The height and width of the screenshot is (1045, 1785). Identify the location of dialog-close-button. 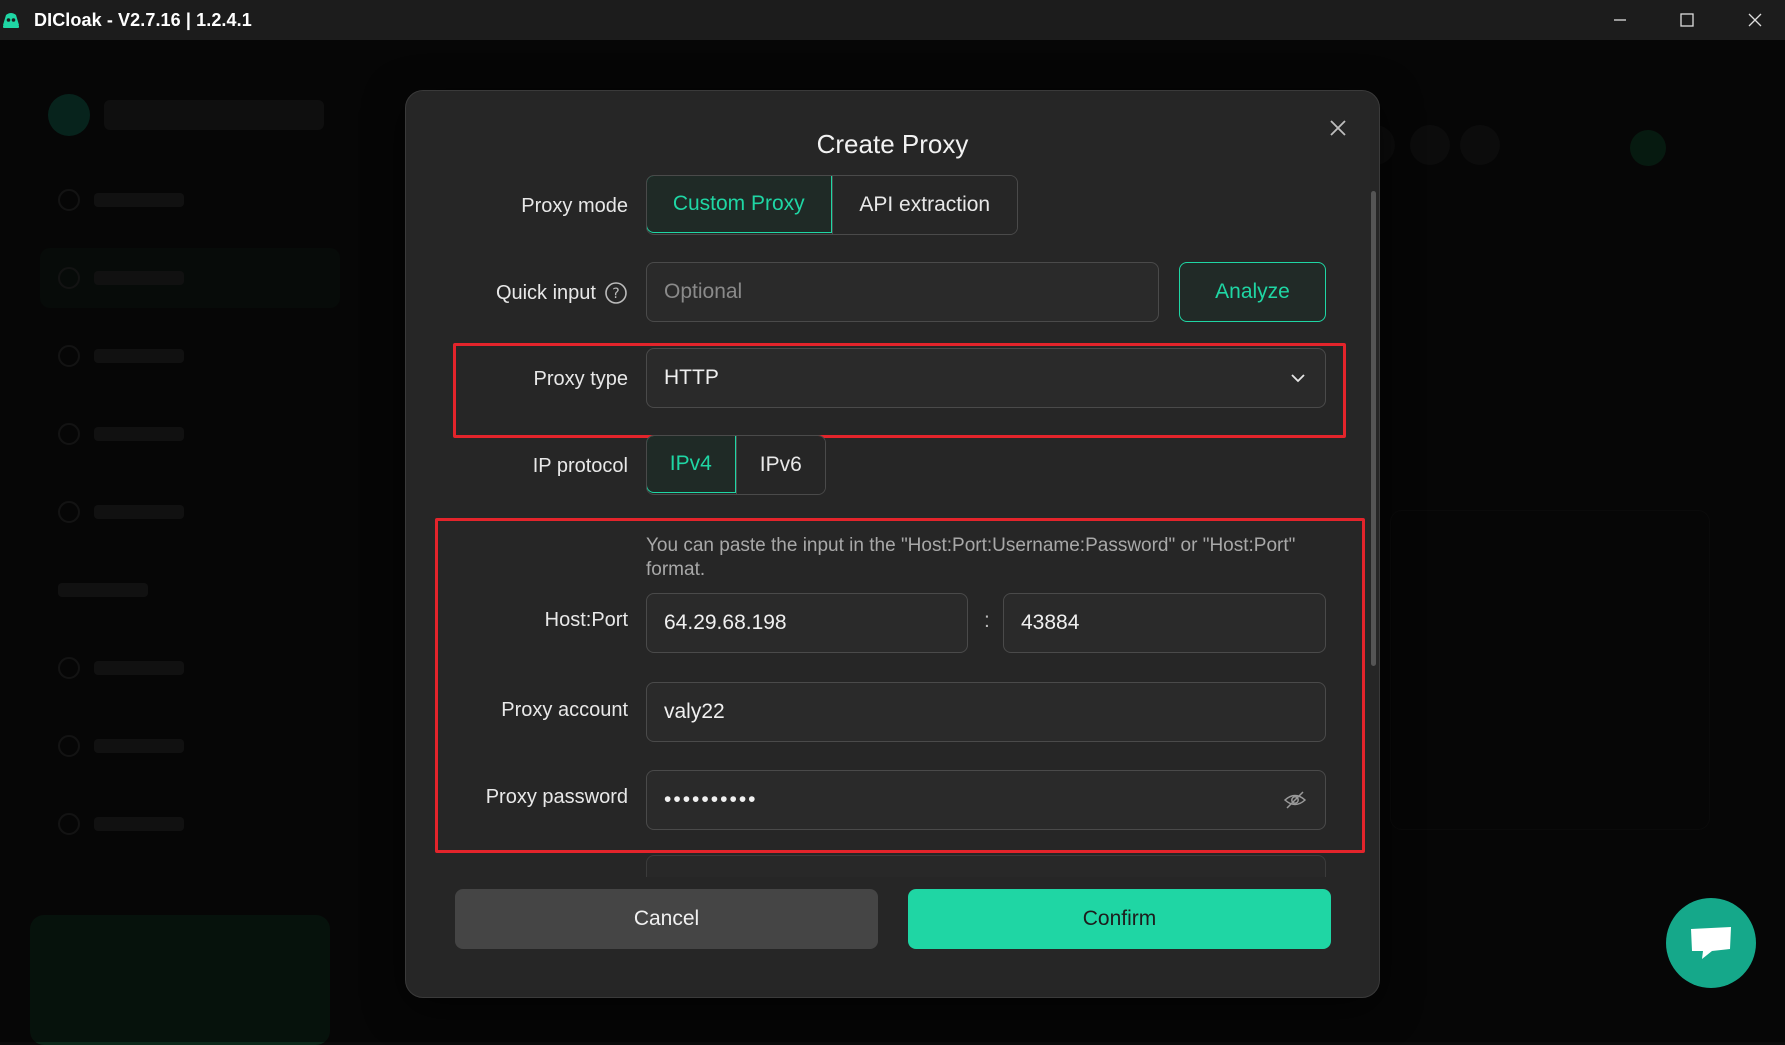
(1338, 128).